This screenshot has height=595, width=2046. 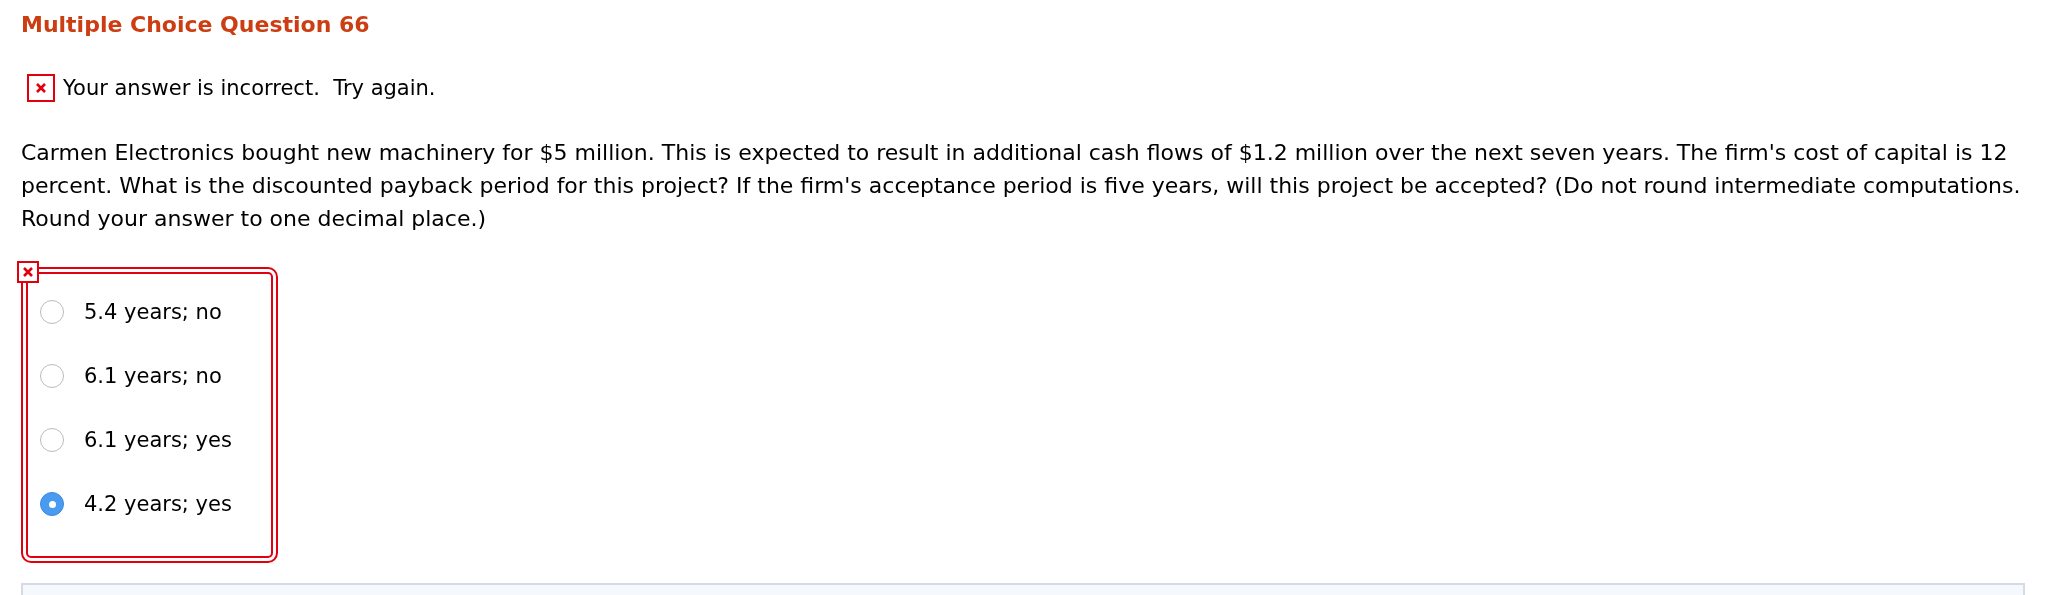 I want to click on feedback-message: Your answer is incorrect. Try again., so click(x=249, y=88).